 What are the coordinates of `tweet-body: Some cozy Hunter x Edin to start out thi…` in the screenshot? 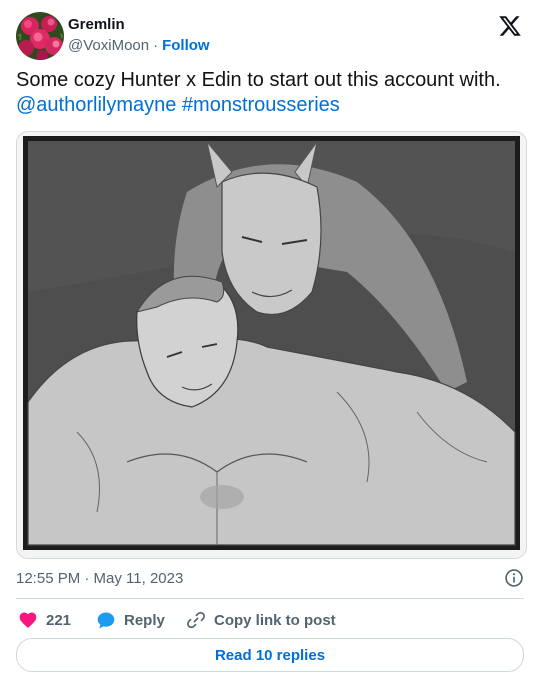 It's located at (258, 80).